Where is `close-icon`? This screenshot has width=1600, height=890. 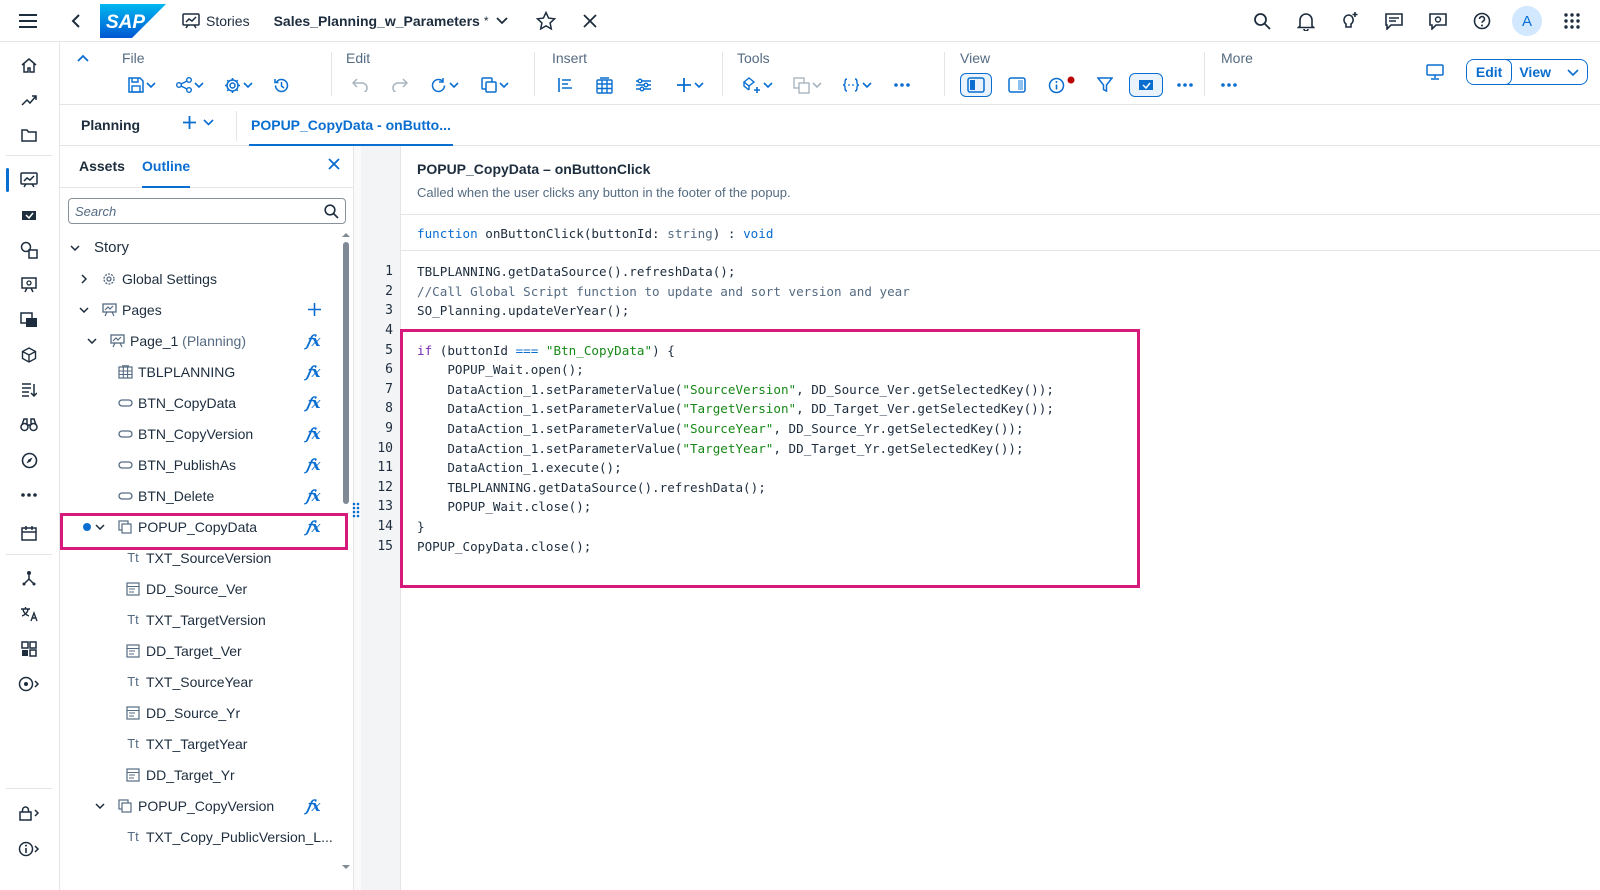 close-icon is located at coordinates (590, 21).